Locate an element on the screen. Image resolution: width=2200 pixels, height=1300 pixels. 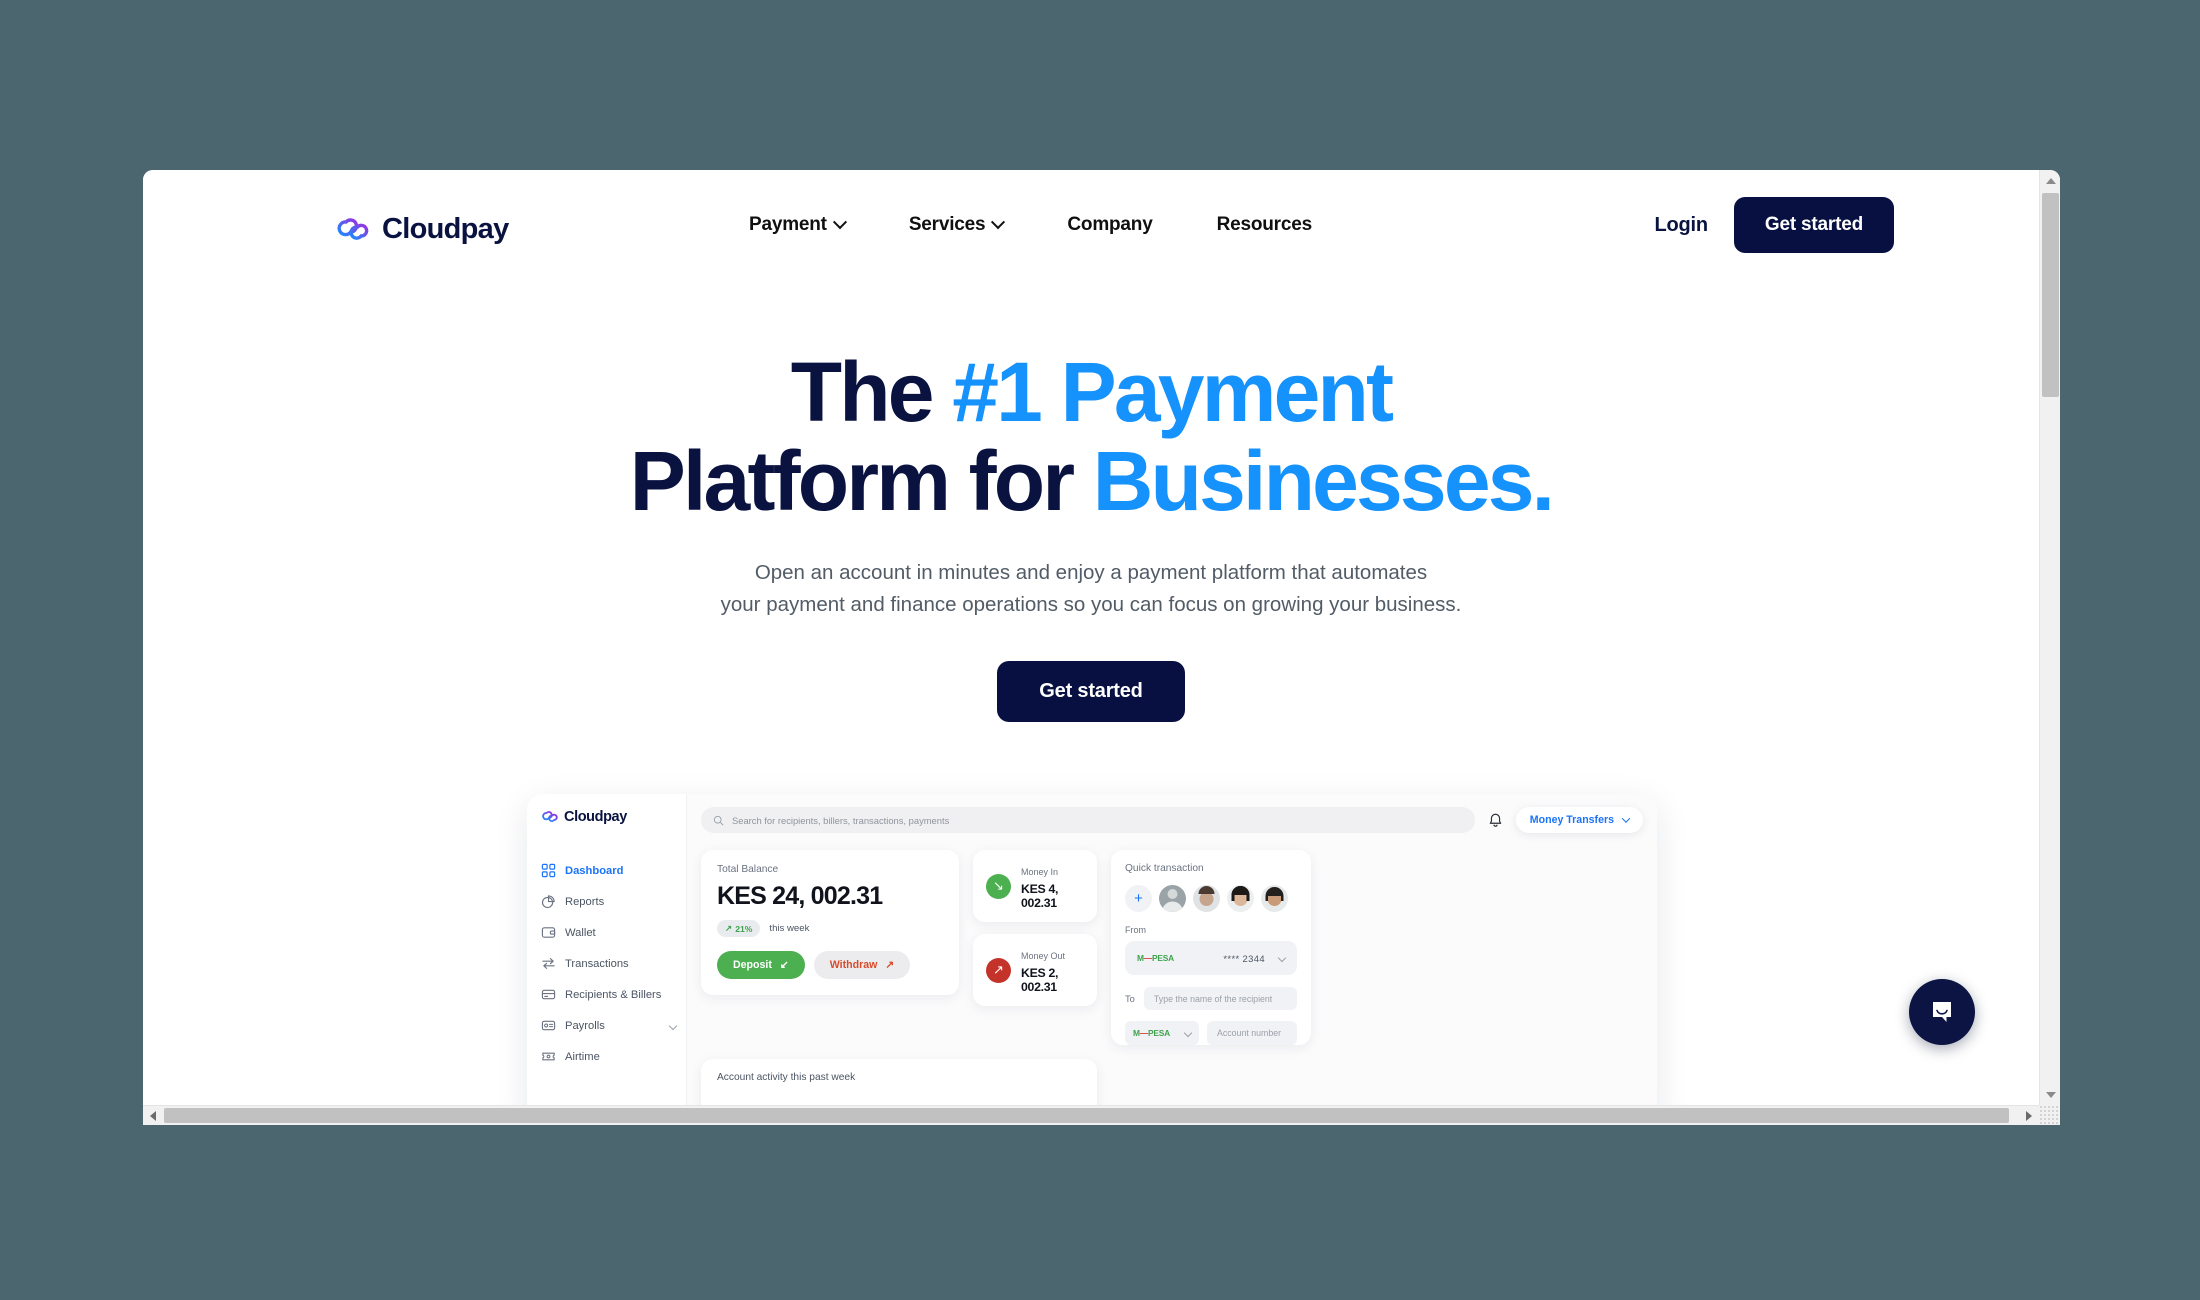
headline-part: Platform for is located at coordinates (861, 481).